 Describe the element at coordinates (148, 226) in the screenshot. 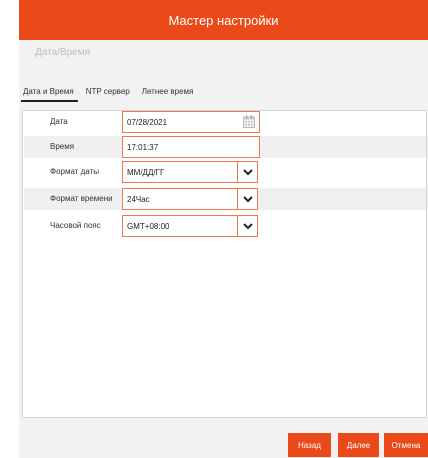

I see `timezone-value: GMT+08:00` at that location.